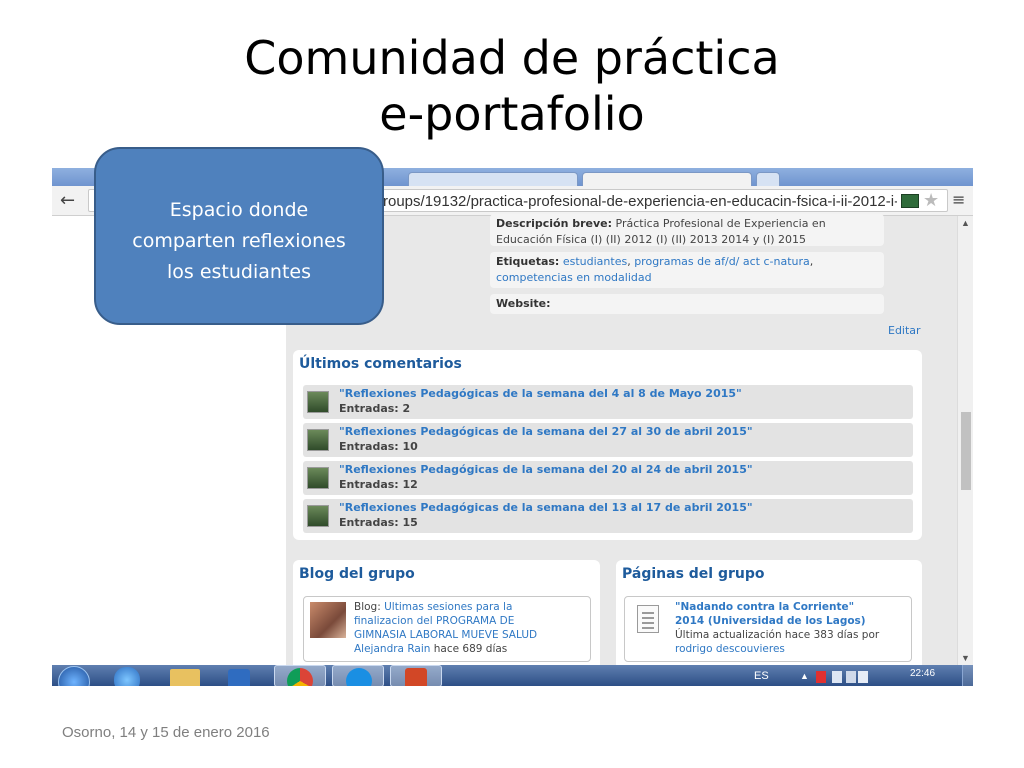 This screenshot has height=768, width=1024. I want to click on show-desktop-button, so click(967, 675).